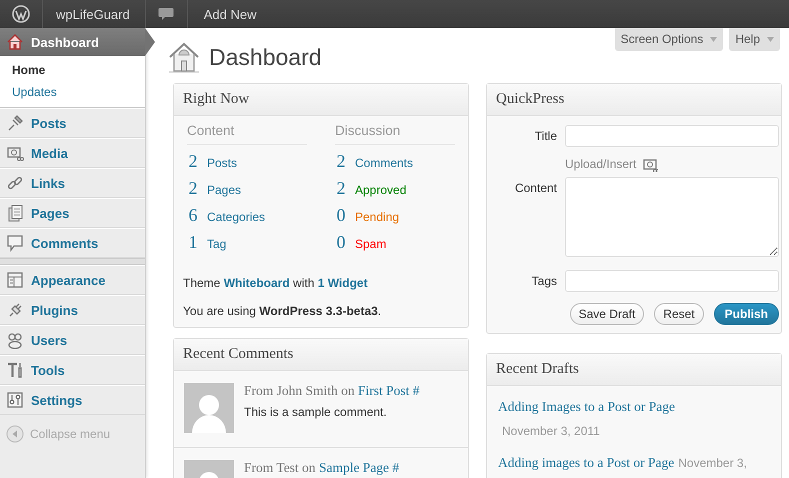  What do you see at coordinates (193, 242) in the screenshot?
I see `count-link: 1` at bounding box center [193, 242].